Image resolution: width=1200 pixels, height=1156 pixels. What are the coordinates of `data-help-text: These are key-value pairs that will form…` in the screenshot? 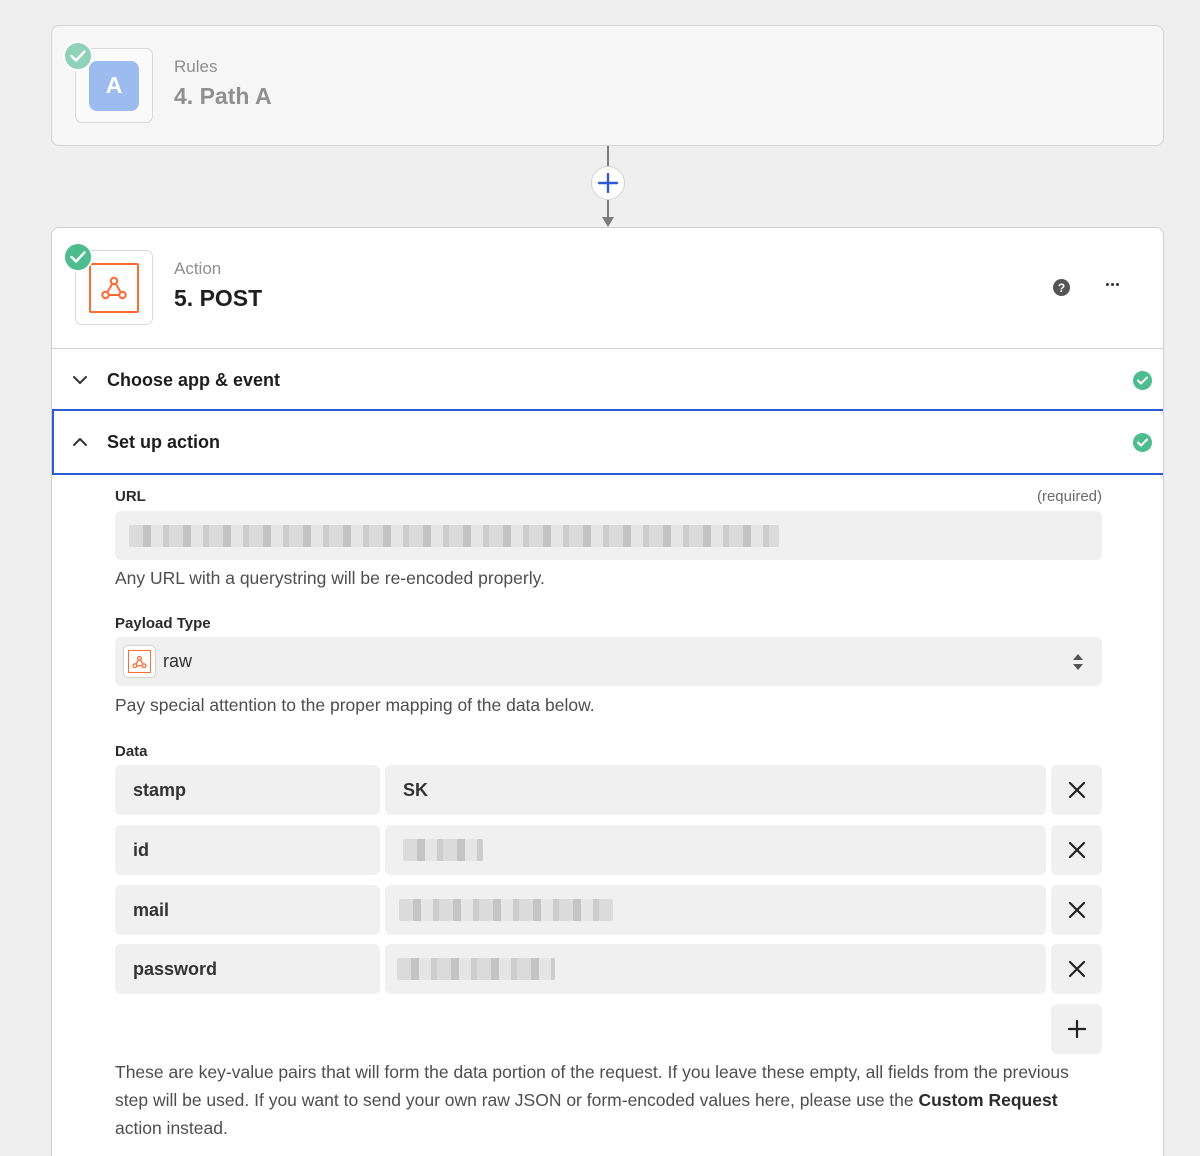 It's located at (608, 1100).